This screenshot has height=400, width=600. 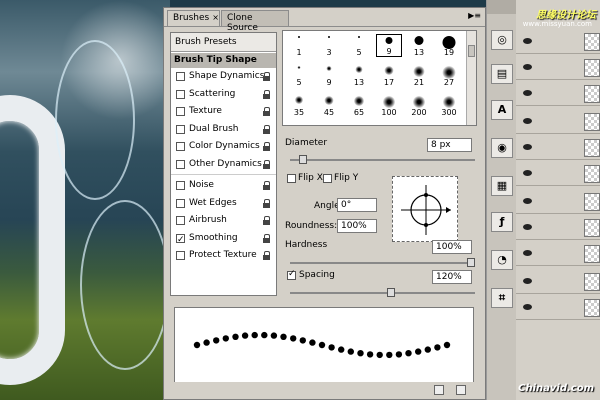 What do you see at coordinates (452, 247) in the screenshot?
I see `hardness-field: 100%` at bounding box center [452, 247].